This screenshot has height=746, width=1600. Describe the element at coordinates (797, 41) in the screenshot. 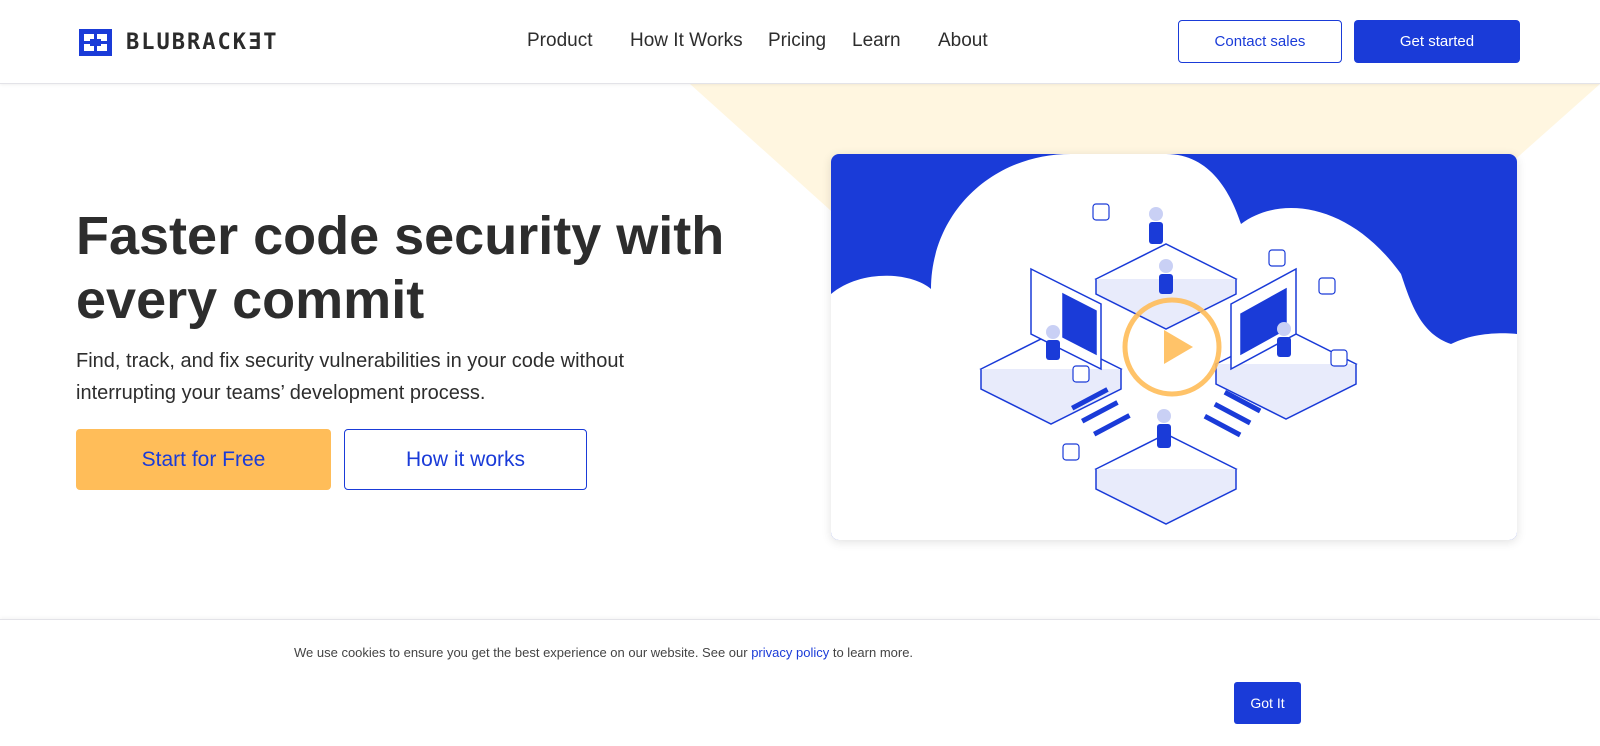

I see `nav-pricing: Pricing` at that location.